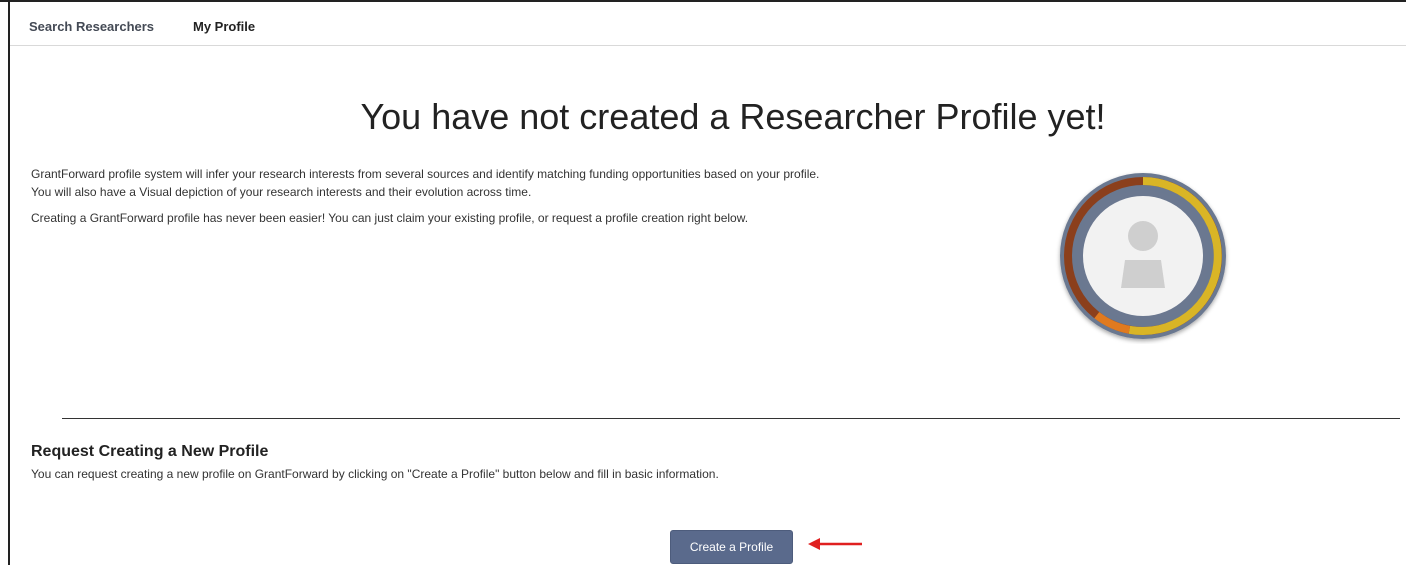 The image size is (1406, 565). Describe the element at coordinates (1143, 236) in the screenshot. I see `person-head-icon` at that location.